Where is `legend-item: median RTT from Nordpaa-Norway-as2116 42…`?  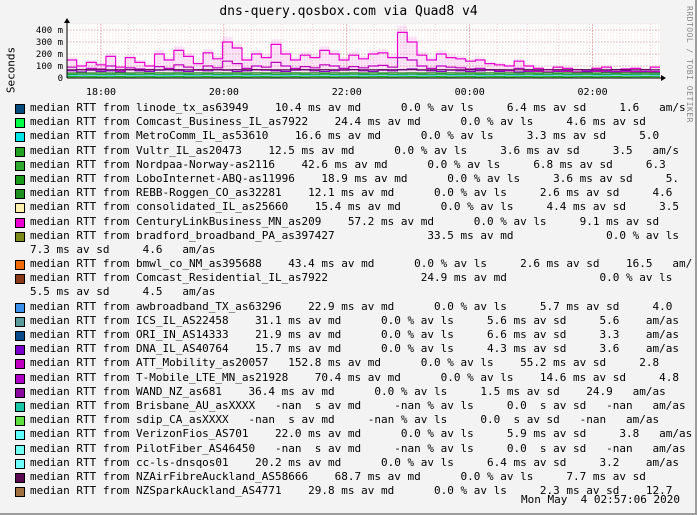
legend-item: median RTT from Nordpaa-Norway-as2116 42… is located at coordinates (348, 165).